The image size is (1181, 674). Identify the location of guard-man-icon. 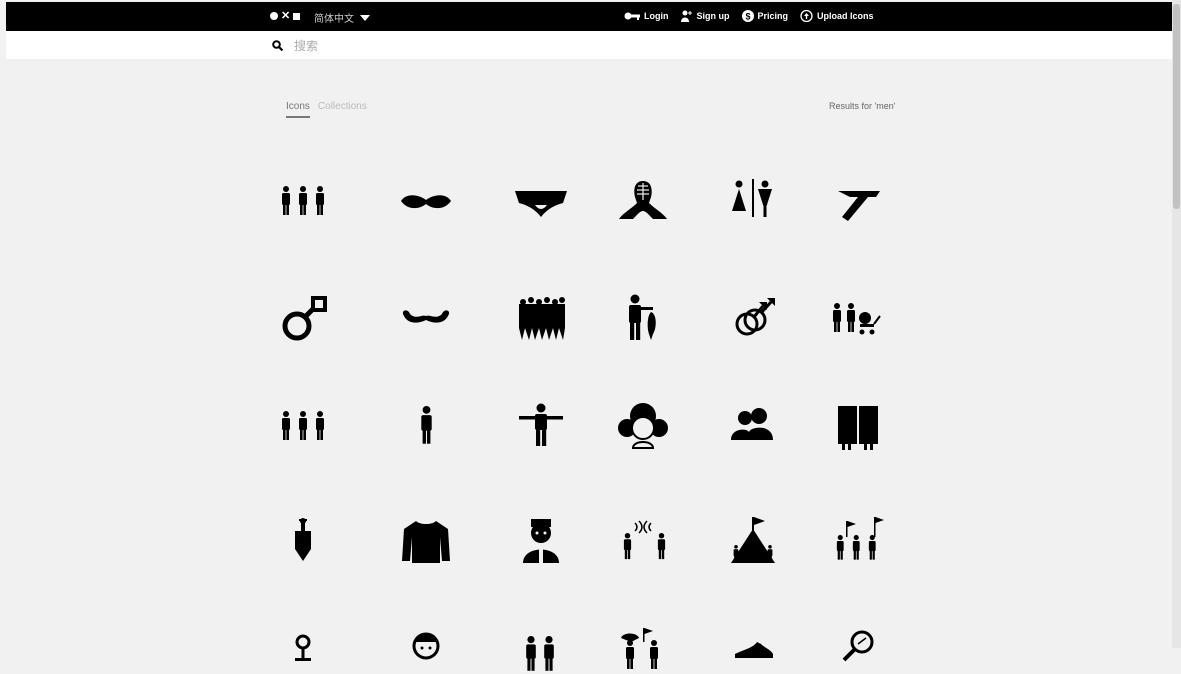
(541, 541).